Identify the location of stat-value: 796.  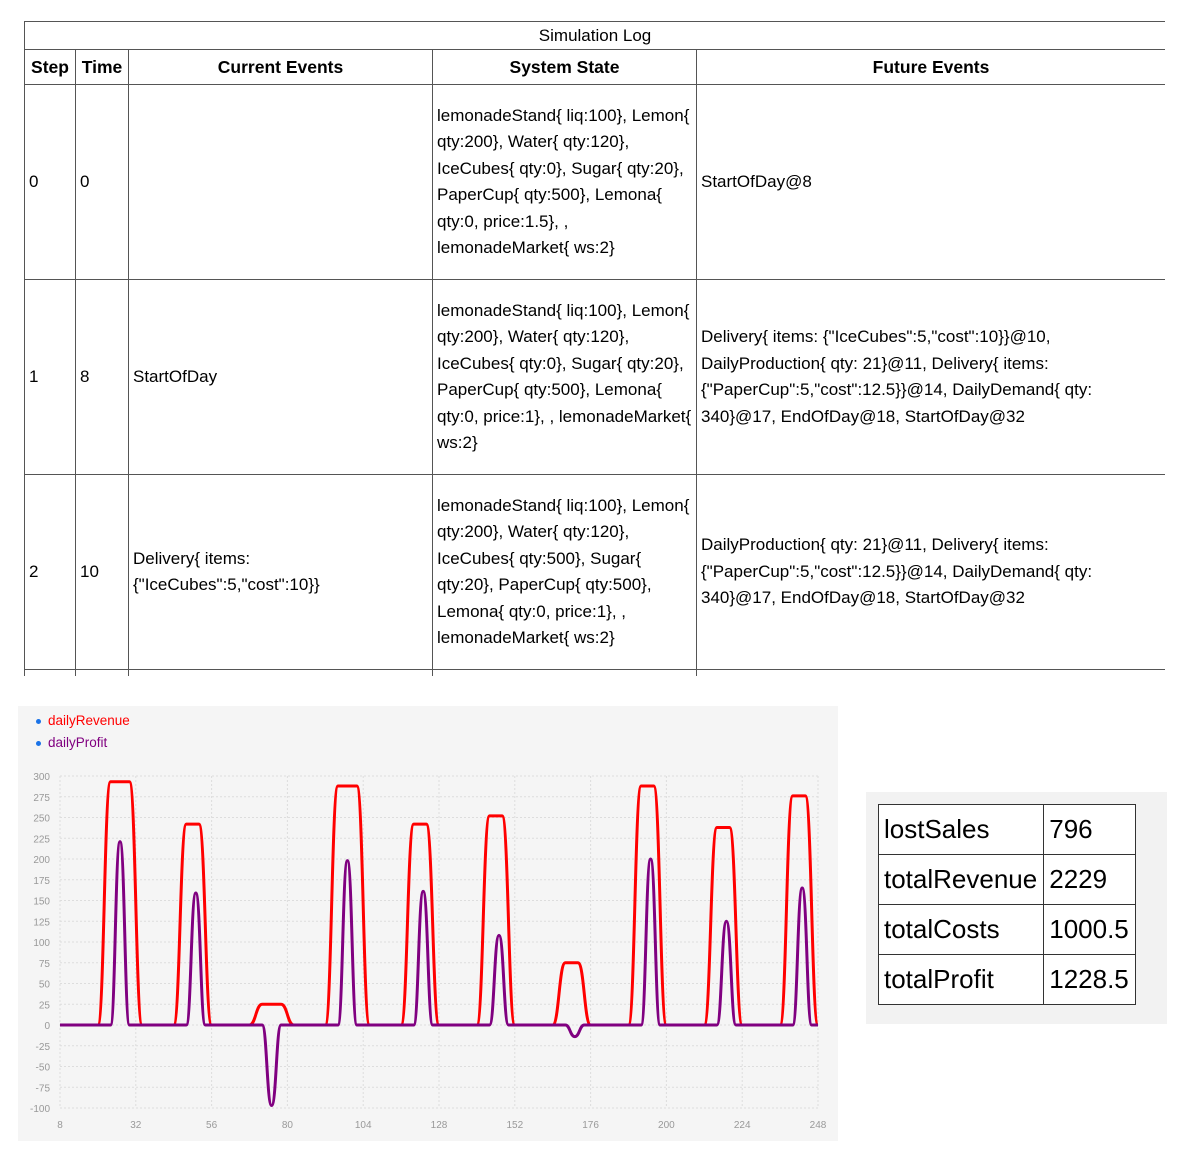
(1089, 829).